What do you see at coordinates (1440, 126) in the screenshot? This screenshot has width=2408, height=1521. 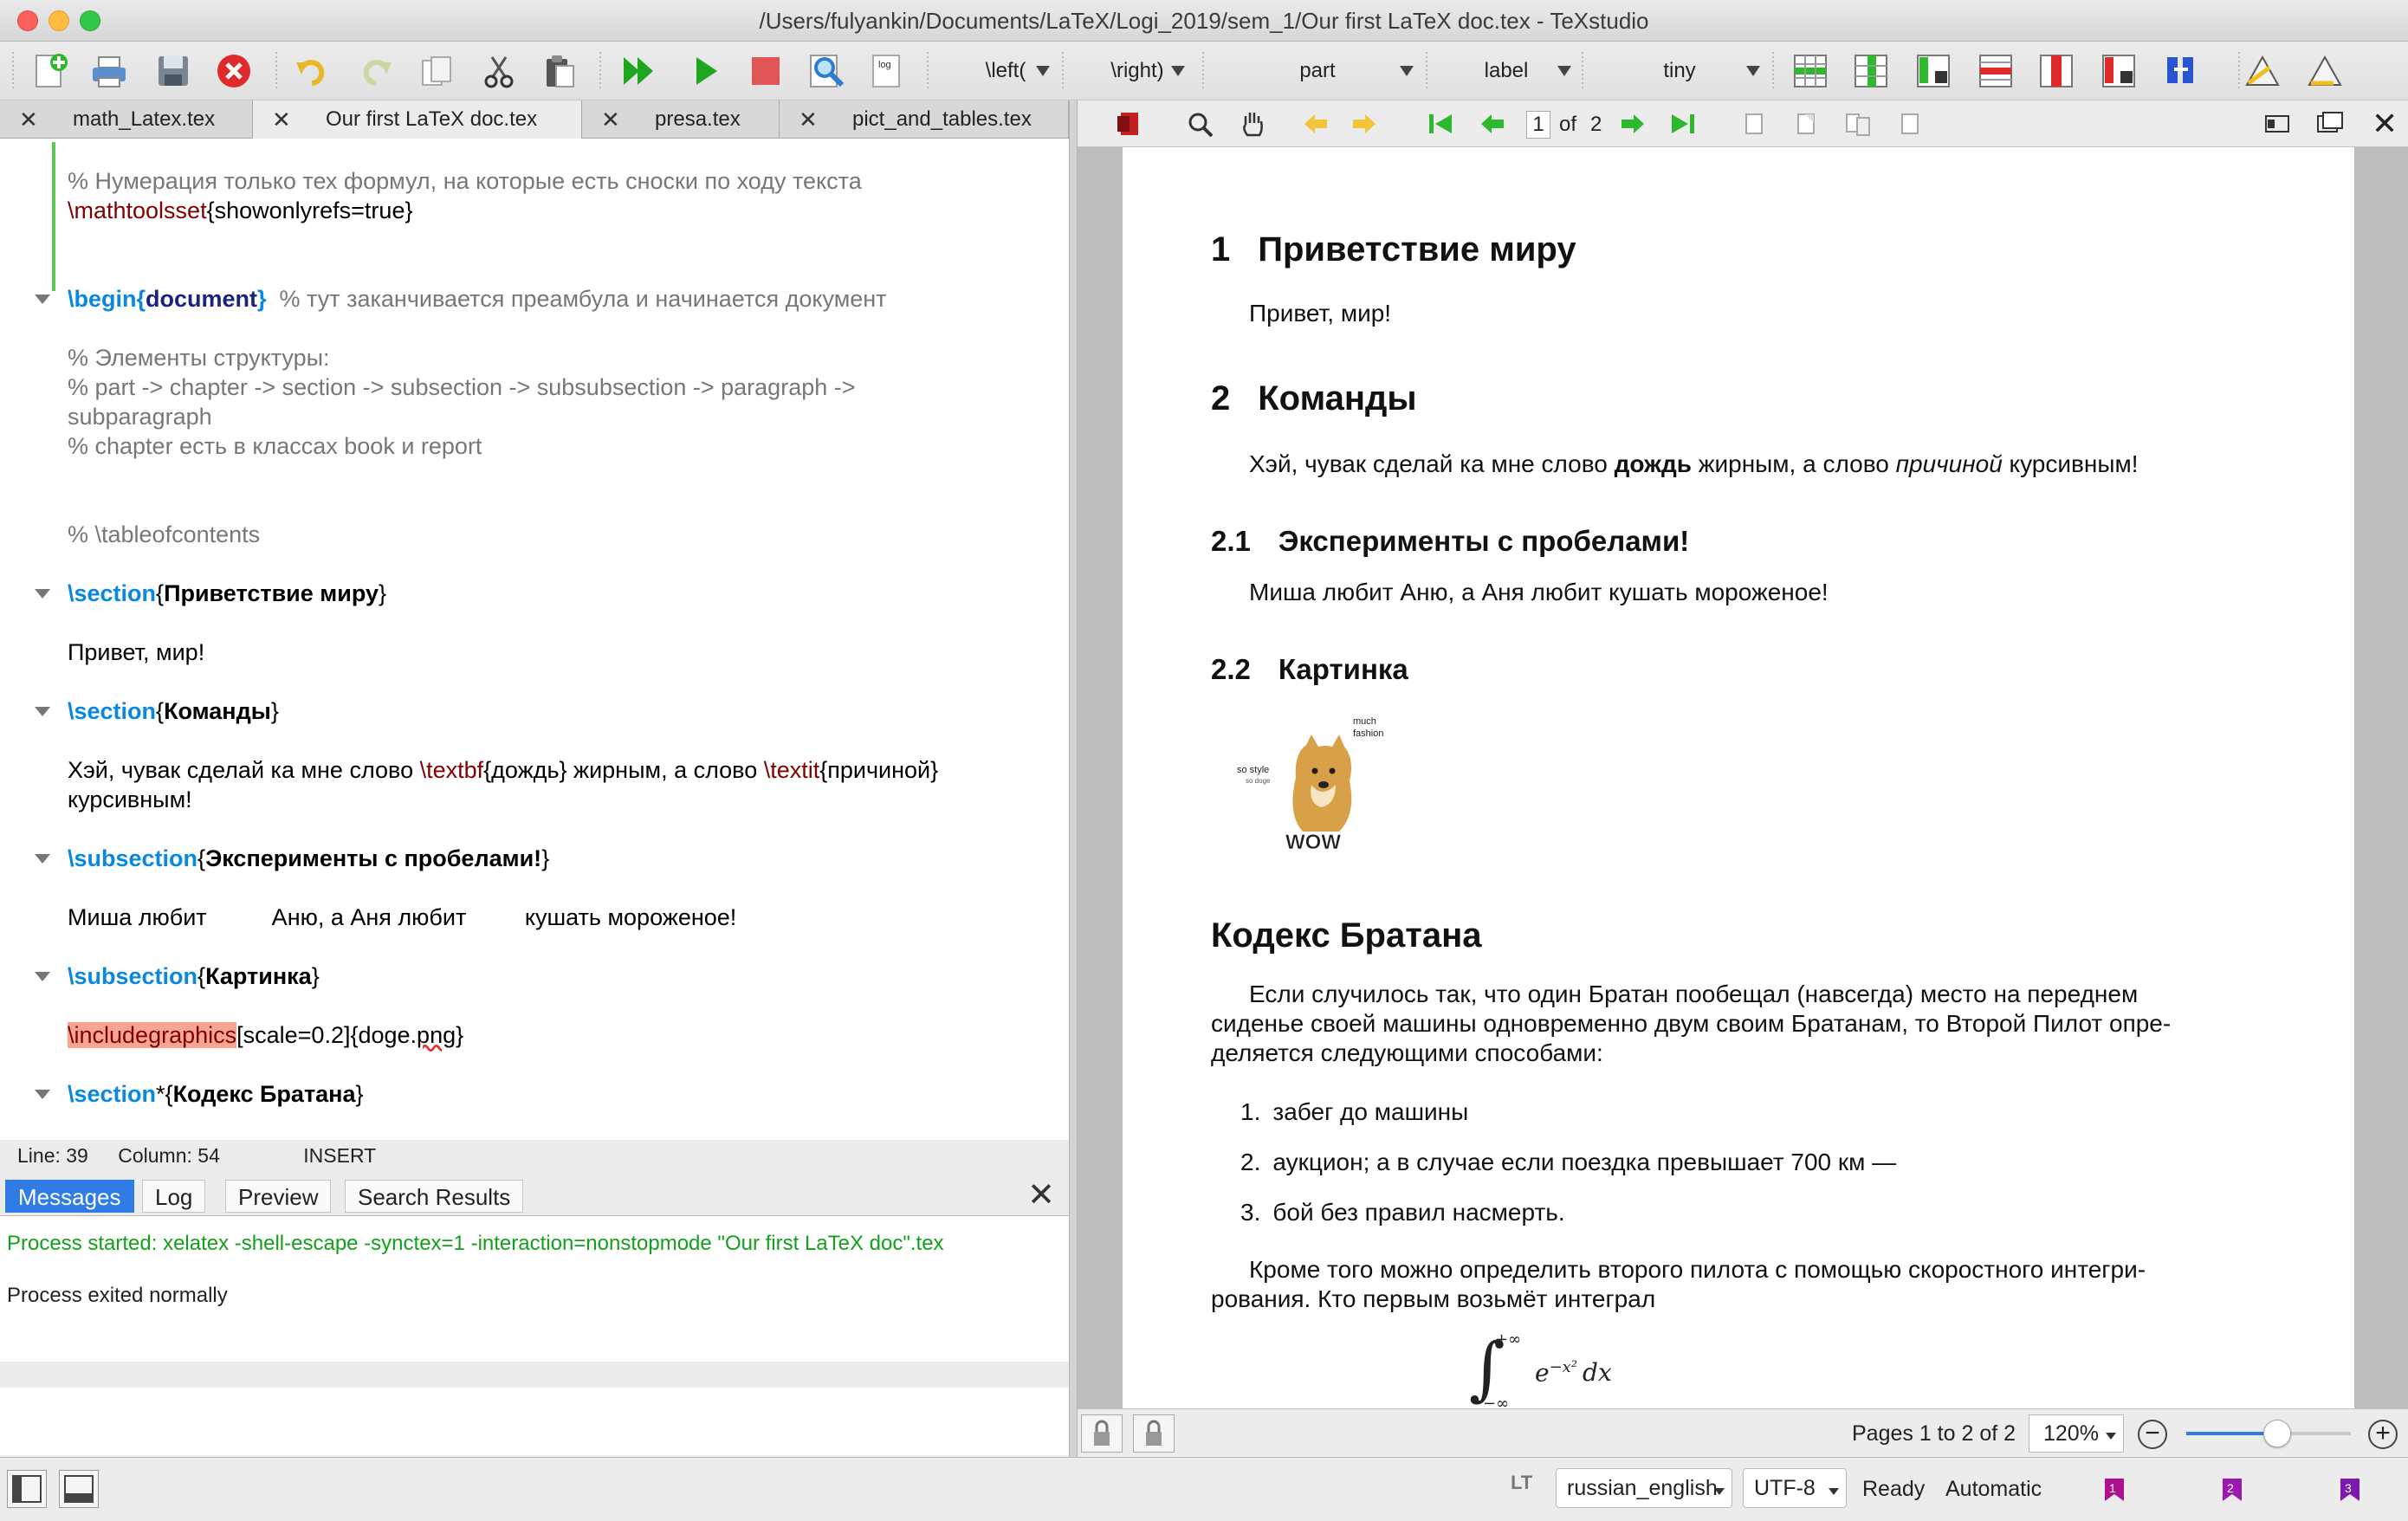 I see `first-page-icon` at bounding box center [1440, 126].